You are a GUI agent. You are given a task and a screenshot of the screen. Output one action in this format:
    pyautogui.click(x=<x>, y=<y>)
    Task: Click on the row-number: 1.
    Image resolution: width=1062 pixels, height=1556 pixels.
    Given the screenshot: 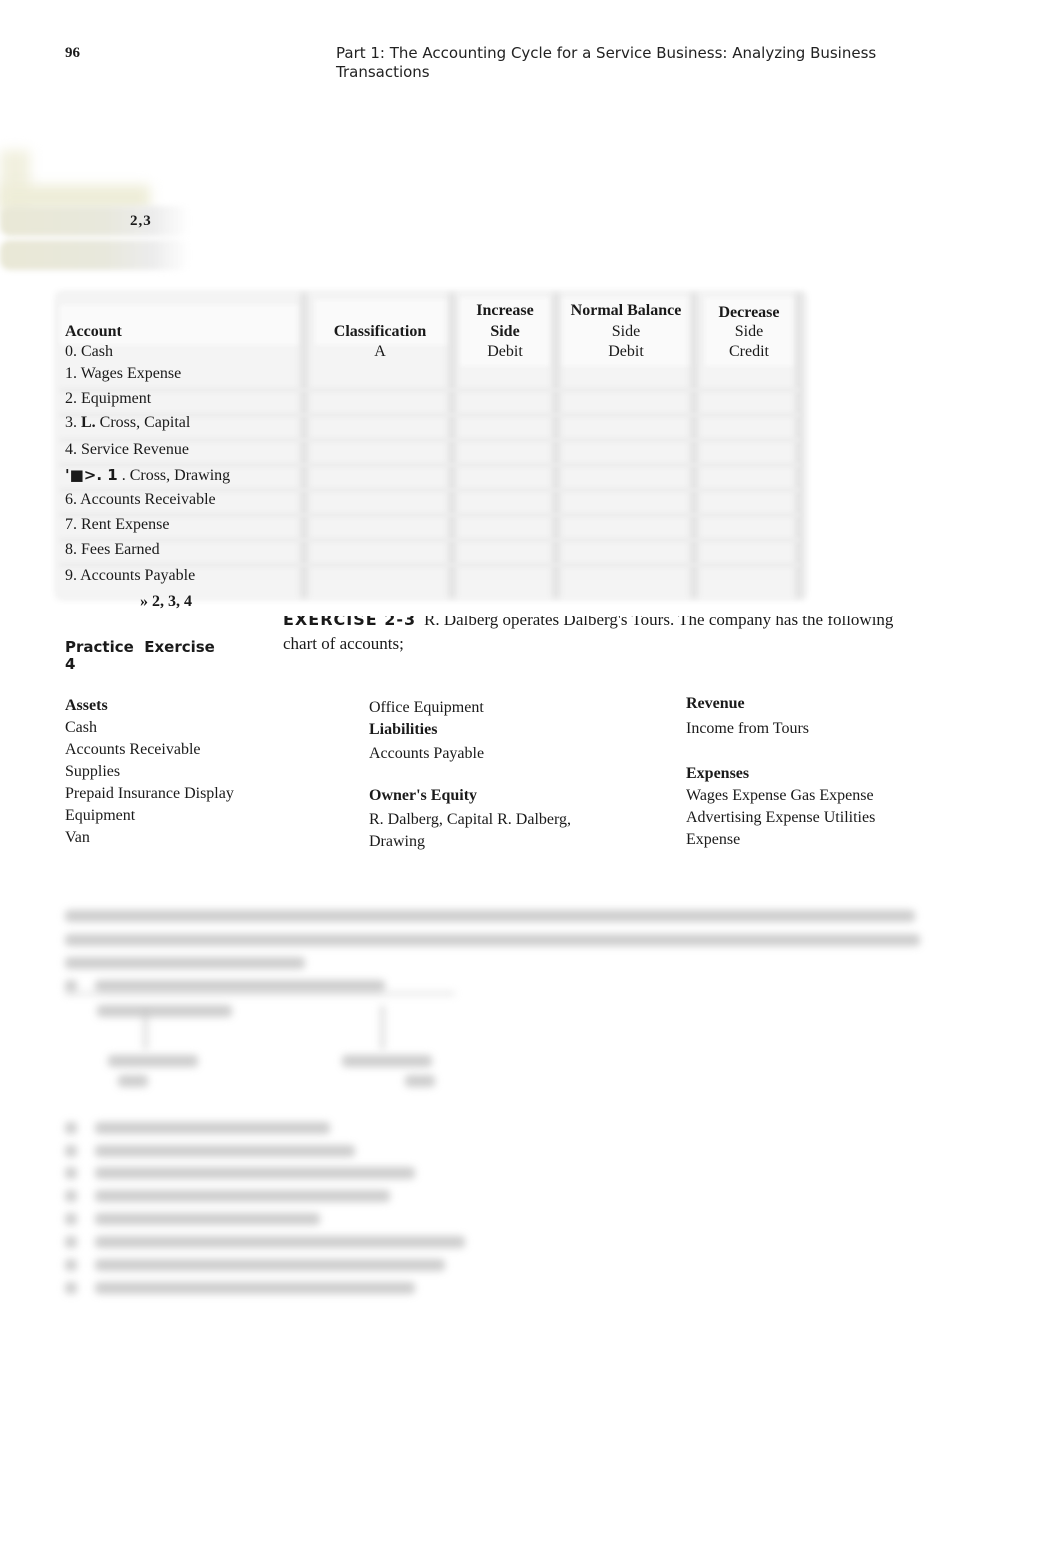 What is the action you would take?
    pyautogui.click(x=71, y=373)
    